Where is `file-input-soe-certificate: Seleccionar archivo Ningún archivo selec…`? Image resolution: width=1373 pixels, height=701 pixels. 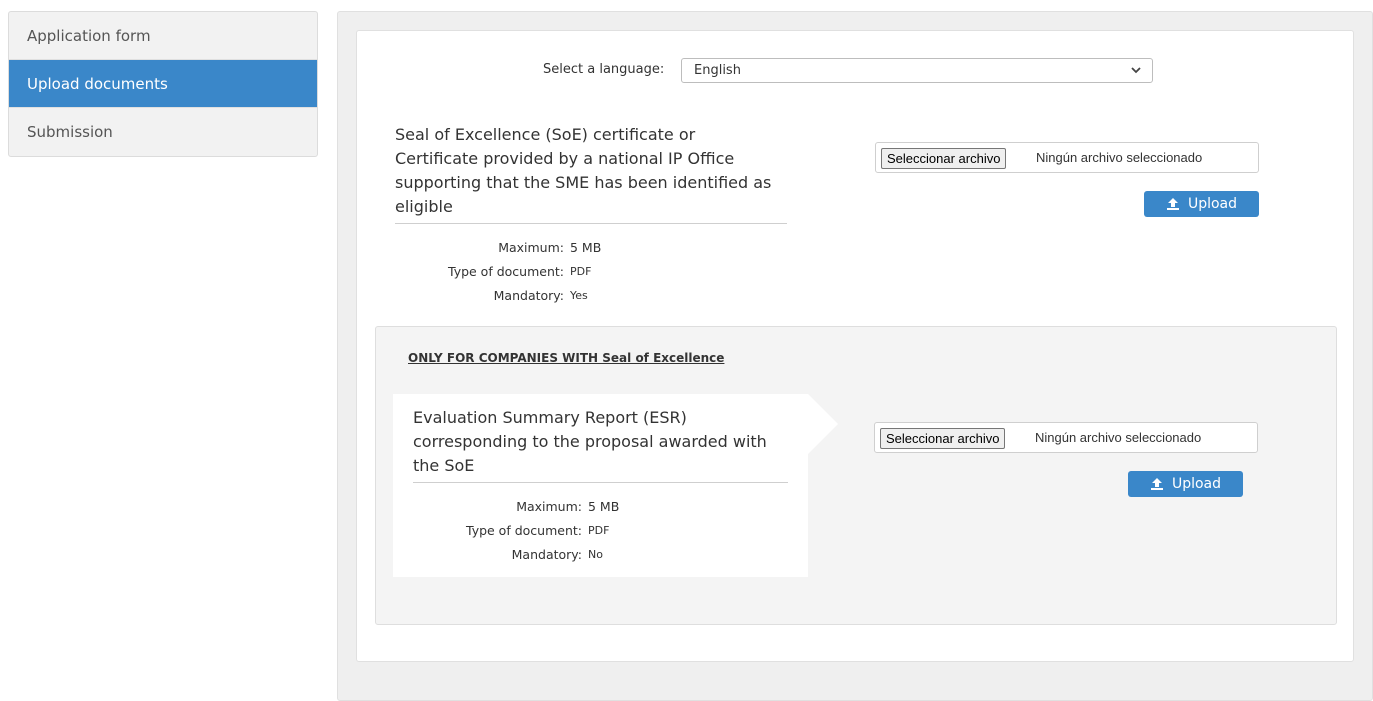
file-input-soe-certificate: Seleccionar archivo Ningún archivo selec… is located at coordinates (1067, 157).